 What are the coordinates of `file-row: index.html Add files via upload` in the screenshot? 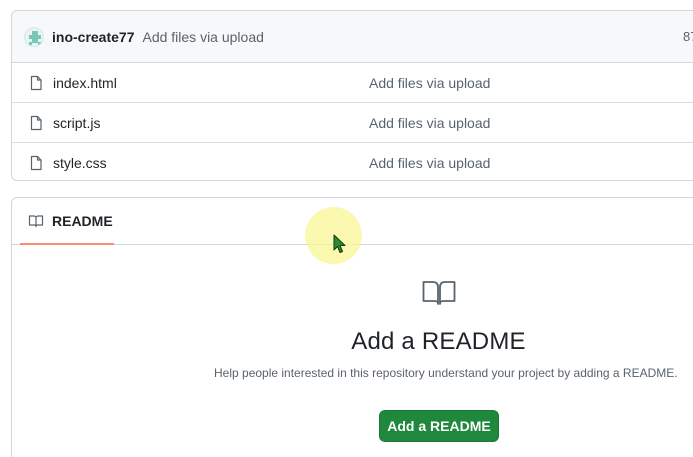 It's located at (352, 83).